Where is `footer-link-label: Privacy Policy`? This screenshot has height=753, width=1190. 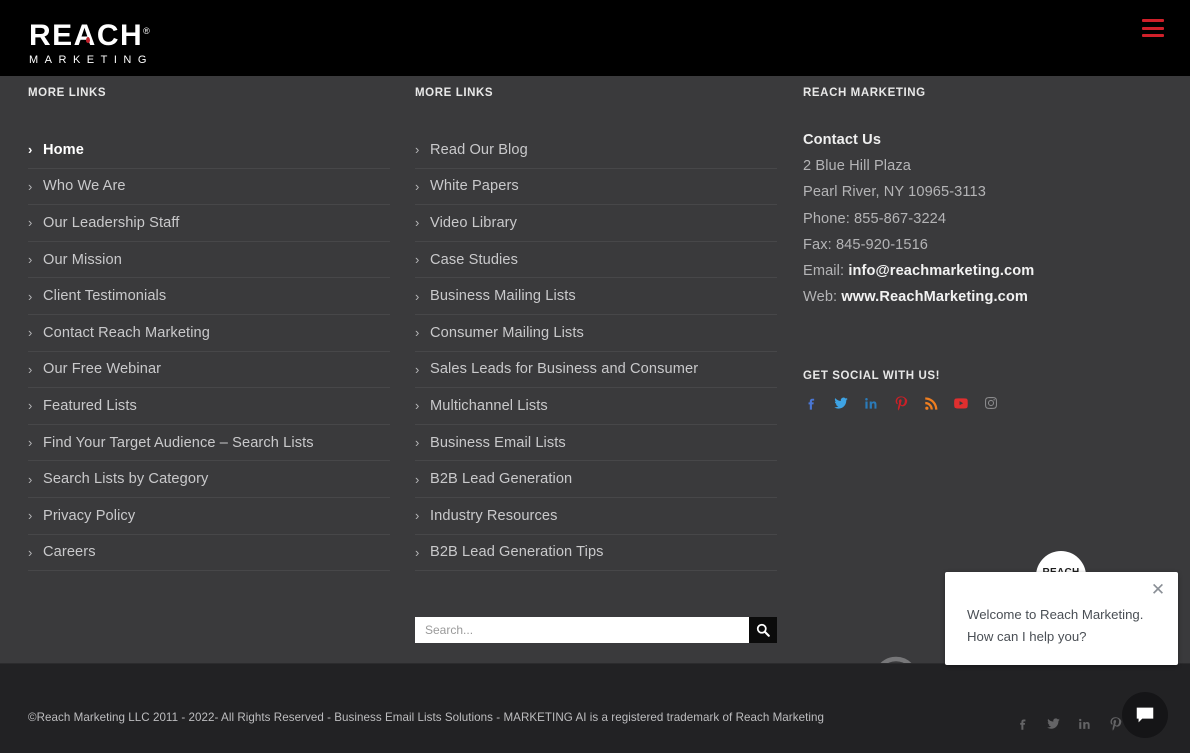
footer-link-label: Privacy Policy is located at coordinates (89, 516).